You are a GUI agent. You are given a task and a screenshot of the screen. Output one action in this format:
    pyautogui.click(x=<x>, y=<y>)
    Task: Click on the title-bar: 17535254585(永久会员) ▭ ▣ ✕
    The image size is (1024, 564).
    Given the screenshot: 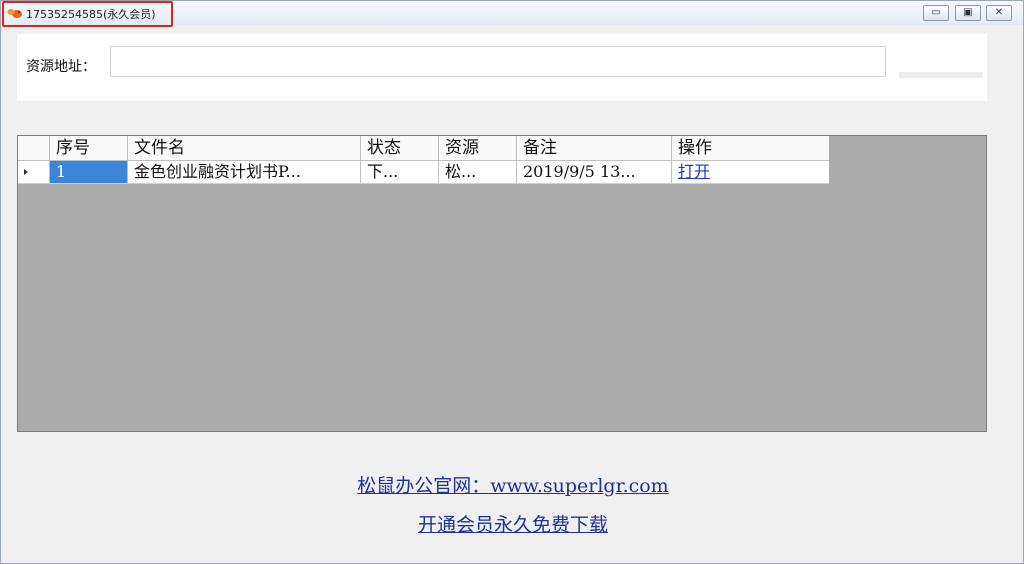 What is the action you would take?
    pyautogui.click(x=512, y=14)
    